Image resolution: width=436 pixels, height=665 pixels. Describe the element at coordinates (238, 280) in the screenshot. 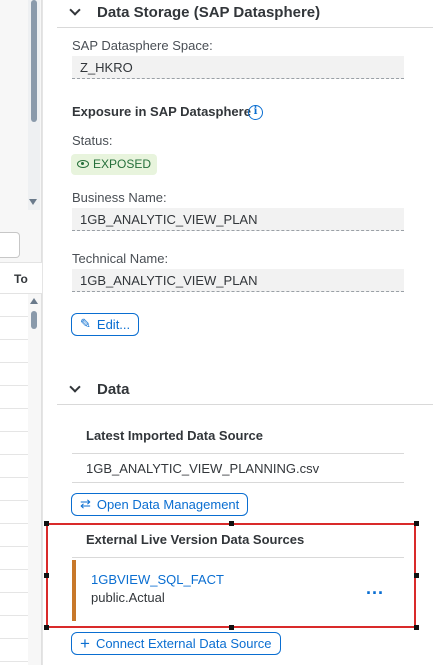

I see `technical-name-value: 1GB_ANALYTIC_VIEW_PLAN` at that location.